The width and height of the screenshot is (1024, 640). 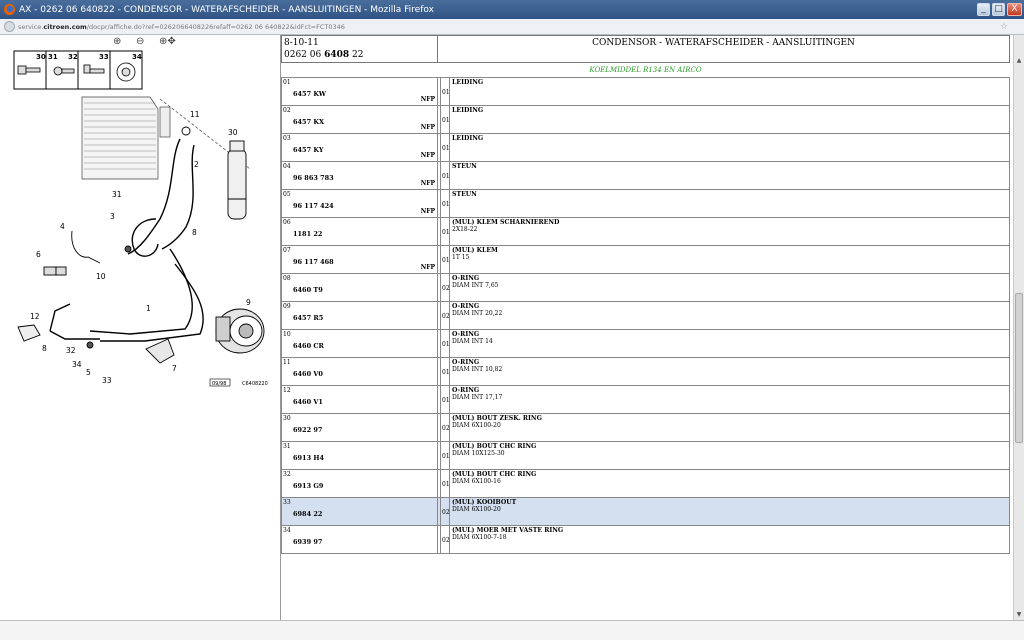 What do you see at coordinates (35, 316) in the screenshot?
I see `callout-label: 12` at bounding box center [35, 316].